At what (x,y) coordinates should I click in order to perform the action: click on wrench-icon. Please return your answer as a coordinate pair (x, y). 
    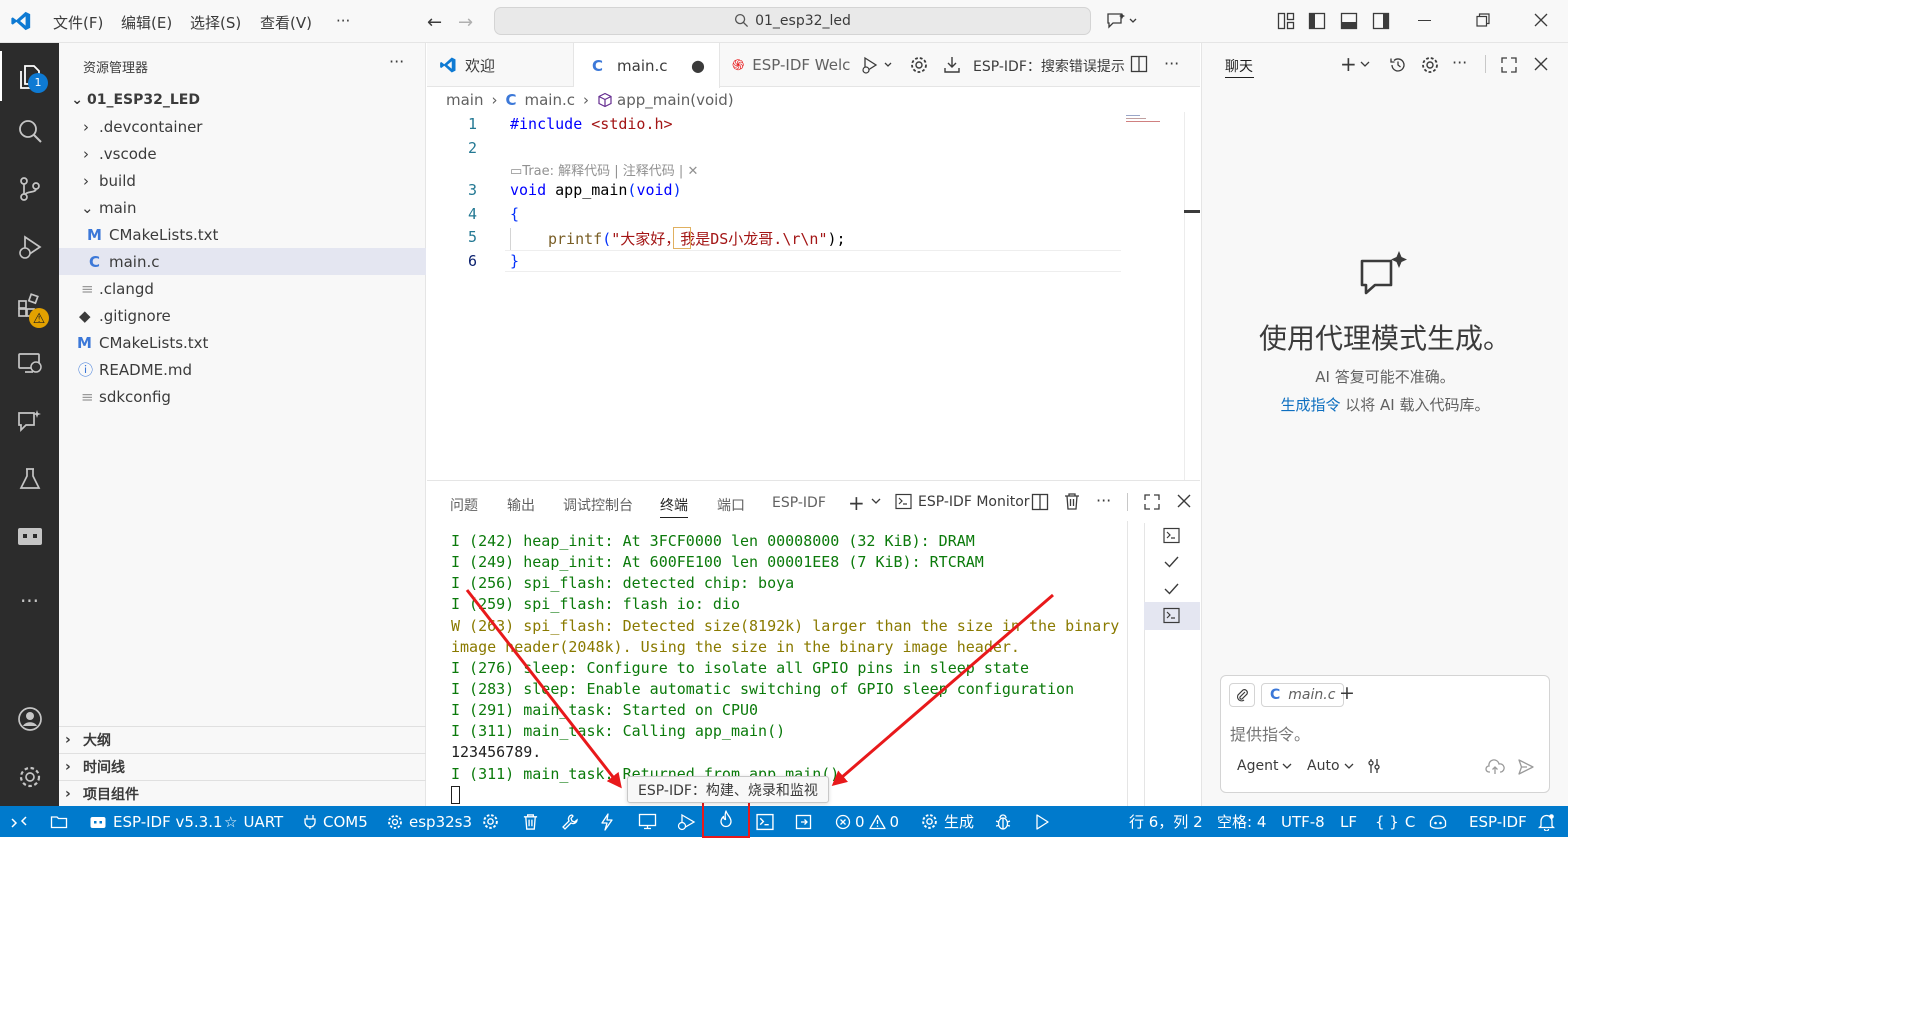
    Looking at the image, I should click on (570, 821).